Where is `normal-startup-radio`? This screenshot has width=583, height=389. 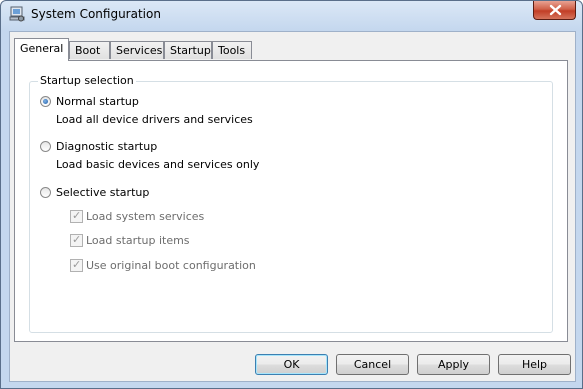
normal-startup-radio is located at coordinates (45, 101).